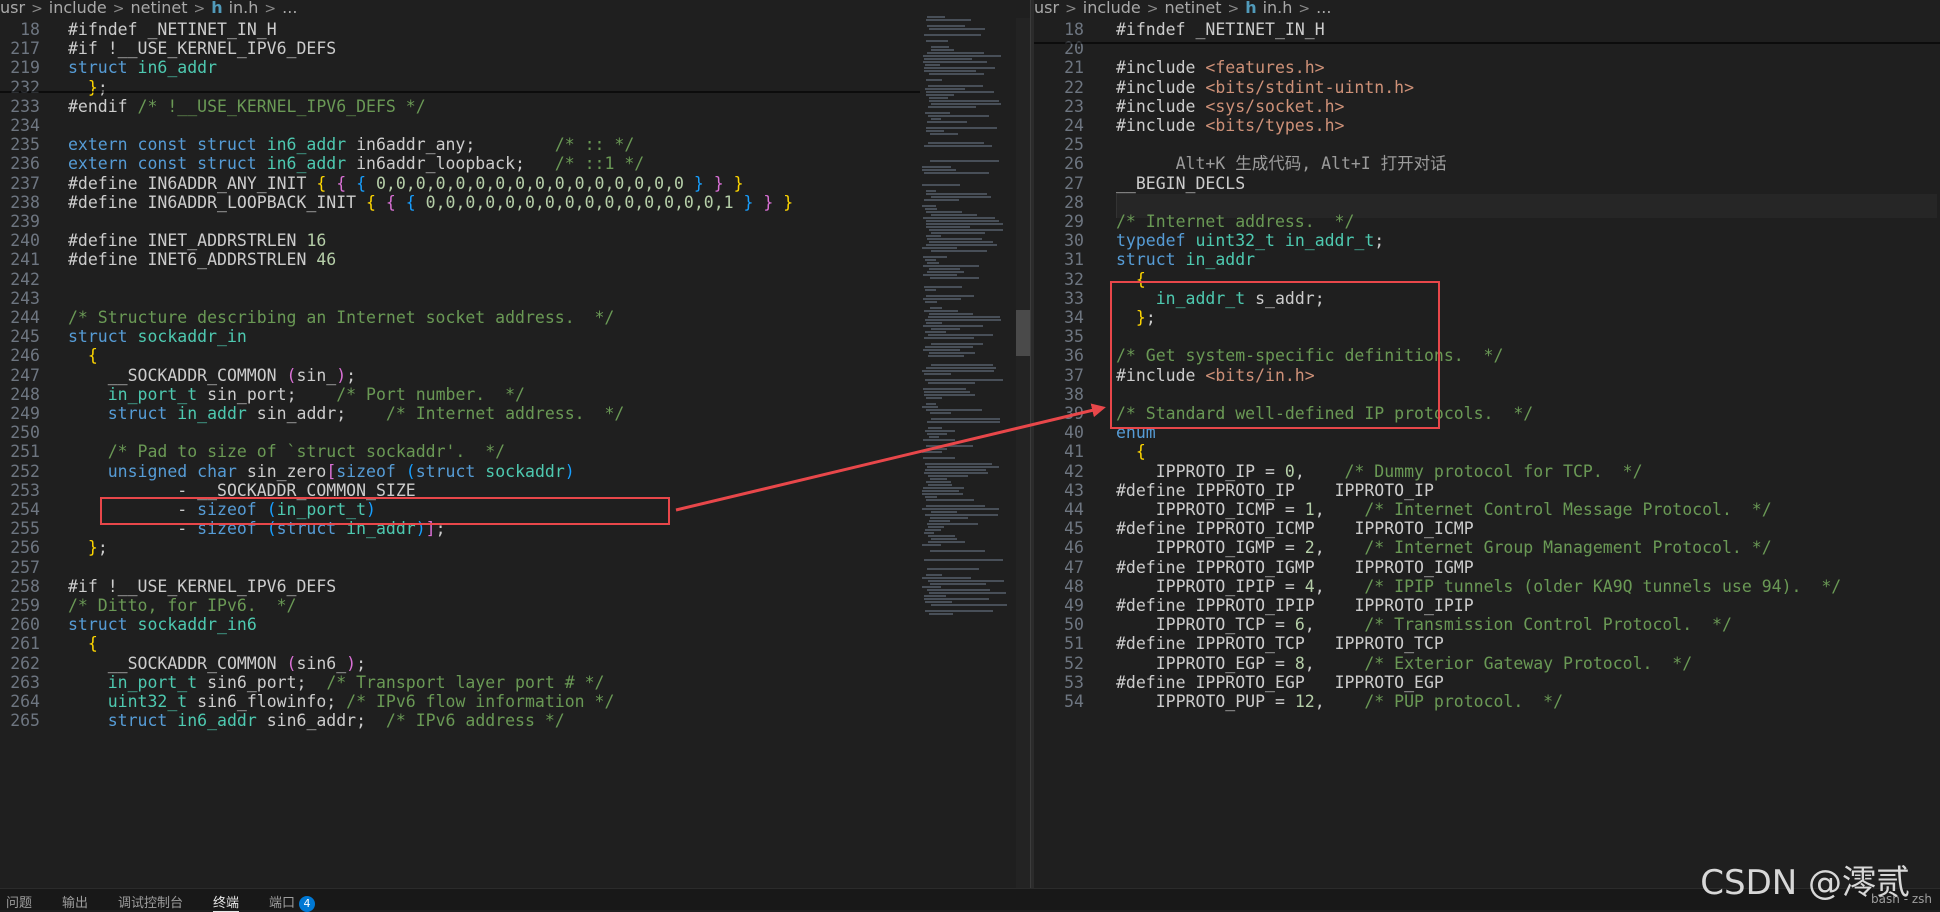 The image size is (1940, 912). What do you see at coordinates (1074, 663) in the screenshot?
I see `line-number: 52` at bounding box center [1074, 663].